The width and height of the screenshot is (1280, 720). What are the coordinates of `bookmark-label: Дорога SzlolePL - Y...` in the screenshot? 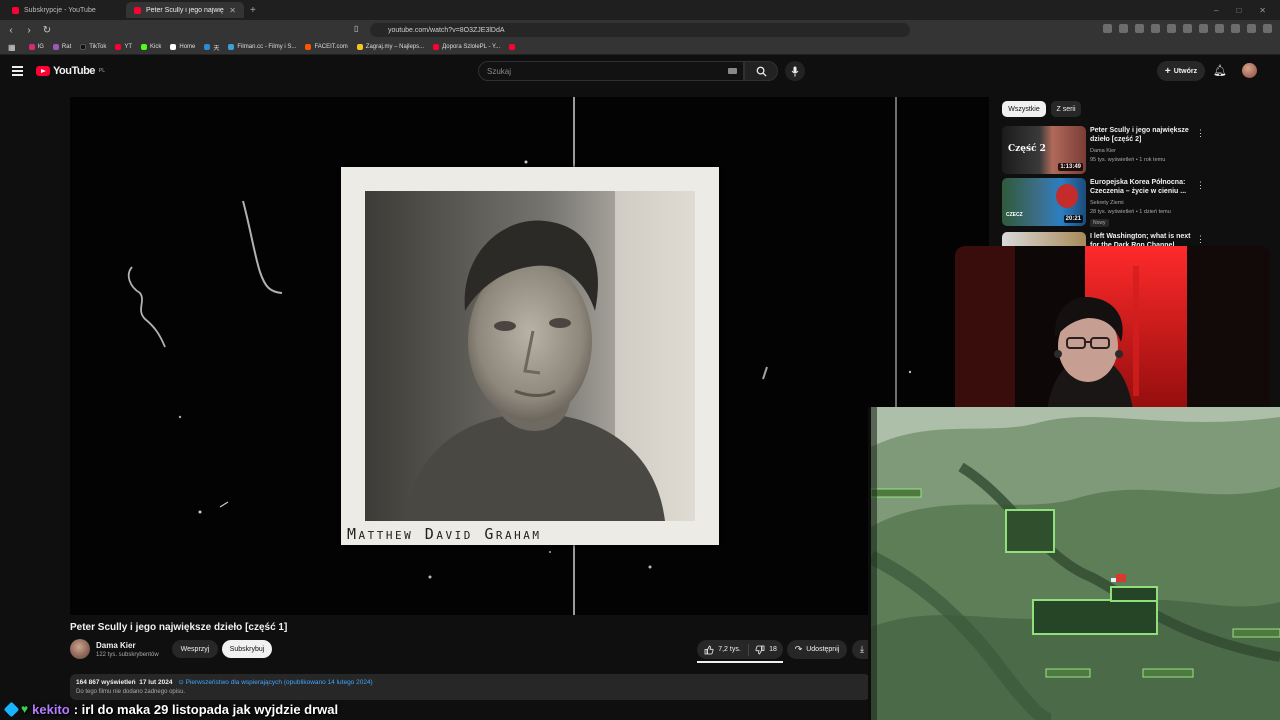 It's located at (471, 47).